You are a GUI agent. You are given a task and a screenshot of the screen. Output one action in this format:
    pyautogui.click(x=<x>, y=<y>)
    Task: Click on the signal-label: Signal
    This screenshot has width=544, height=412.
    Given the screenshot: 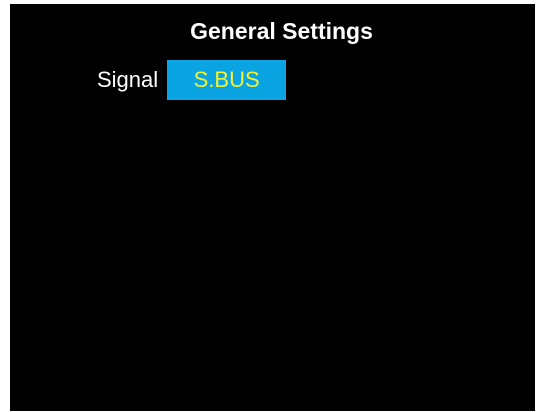 What is the action you would take?
    pyautogui.click(x=128, y=79)
    